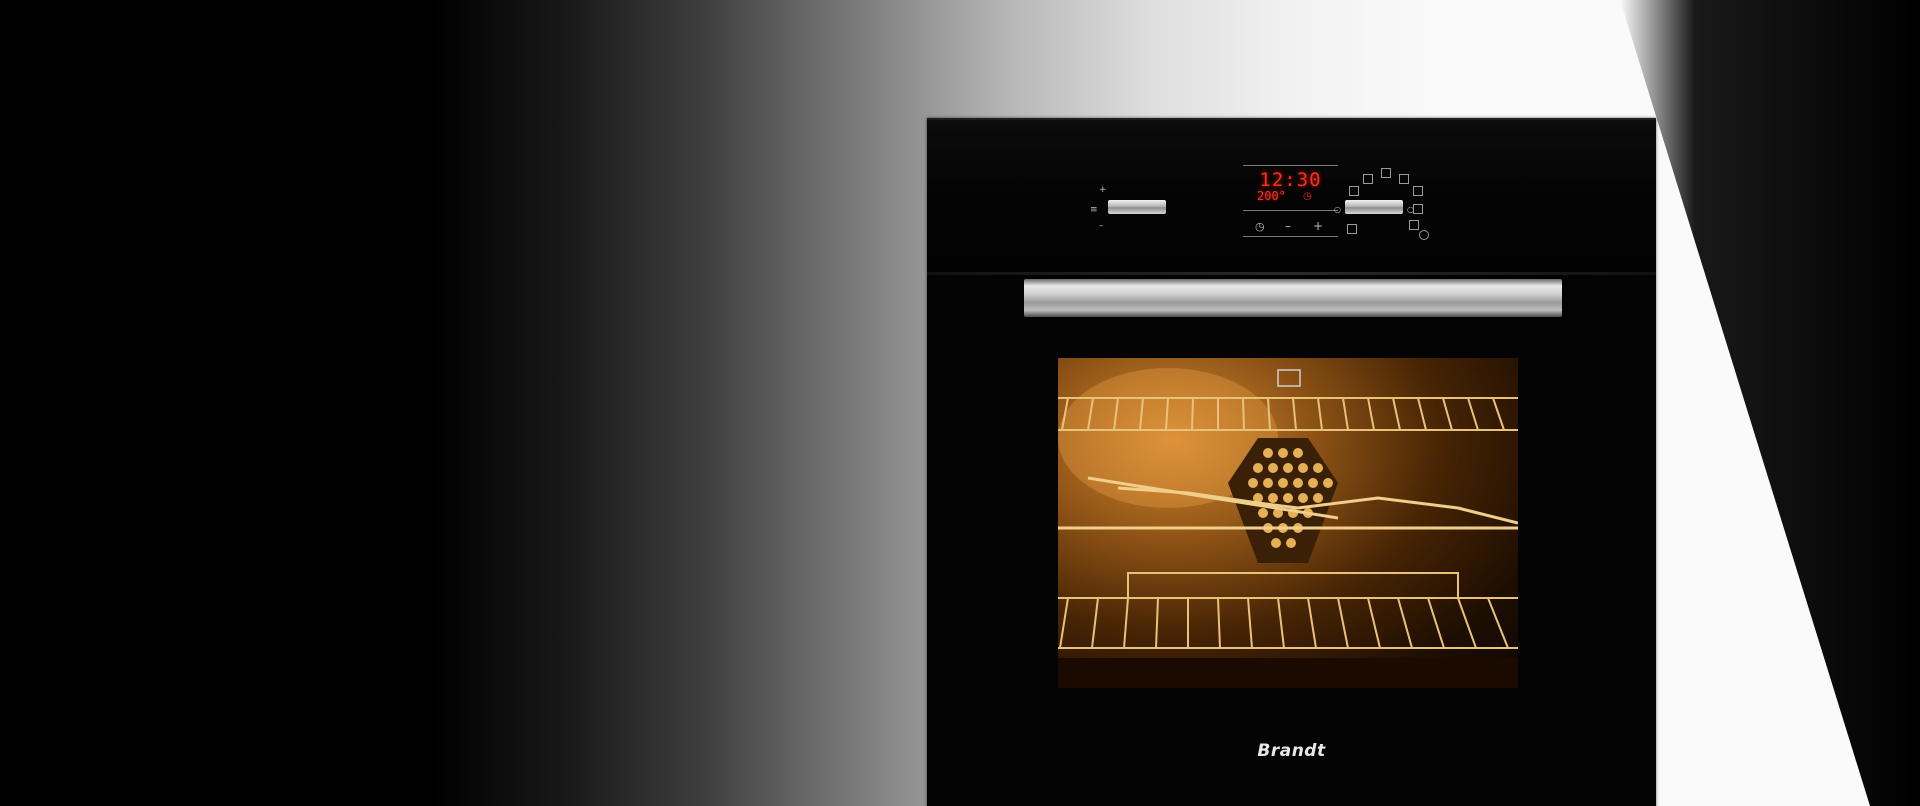 The height and width of the screenshot is (806, 1920). I want to click on pyrolysis-icon, so click(1414, 225).